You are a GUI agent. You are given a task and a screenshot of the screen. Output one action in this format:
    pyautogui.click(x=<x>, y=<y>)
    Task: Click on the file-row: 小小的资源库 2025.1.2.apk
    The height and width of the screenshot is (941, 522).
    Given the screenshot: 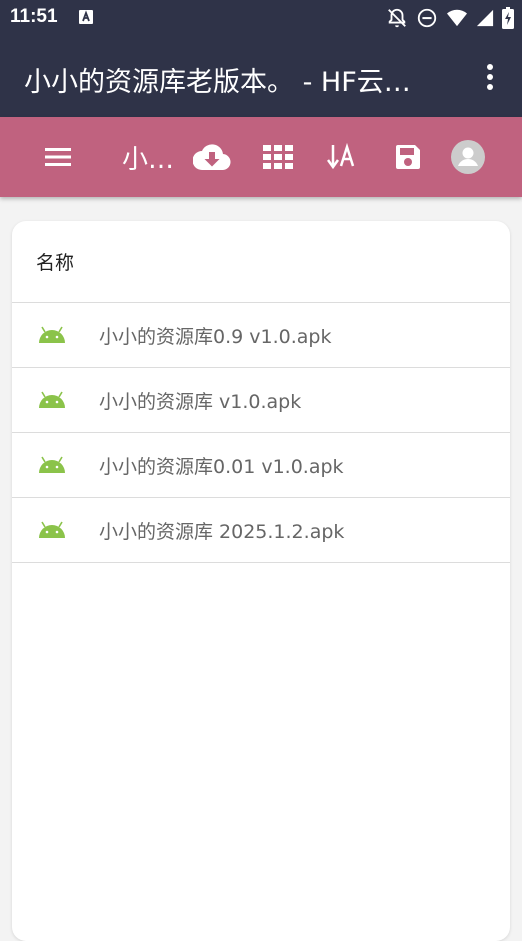 What is the action you would take?
    pyautogui.click(x=261, y=530)
    